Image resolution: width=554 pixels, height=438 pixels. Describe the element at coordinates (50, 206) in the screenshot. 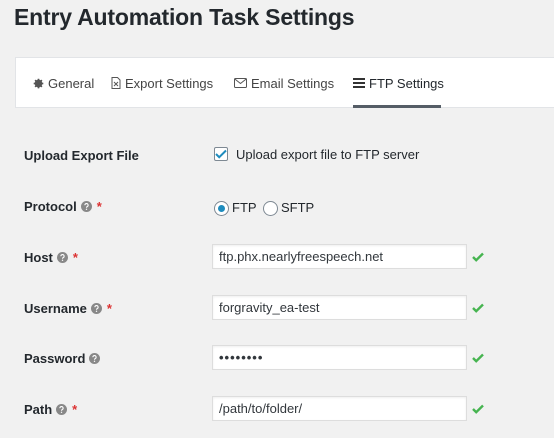

I see `protocol-label-text: Protocol` at that location.